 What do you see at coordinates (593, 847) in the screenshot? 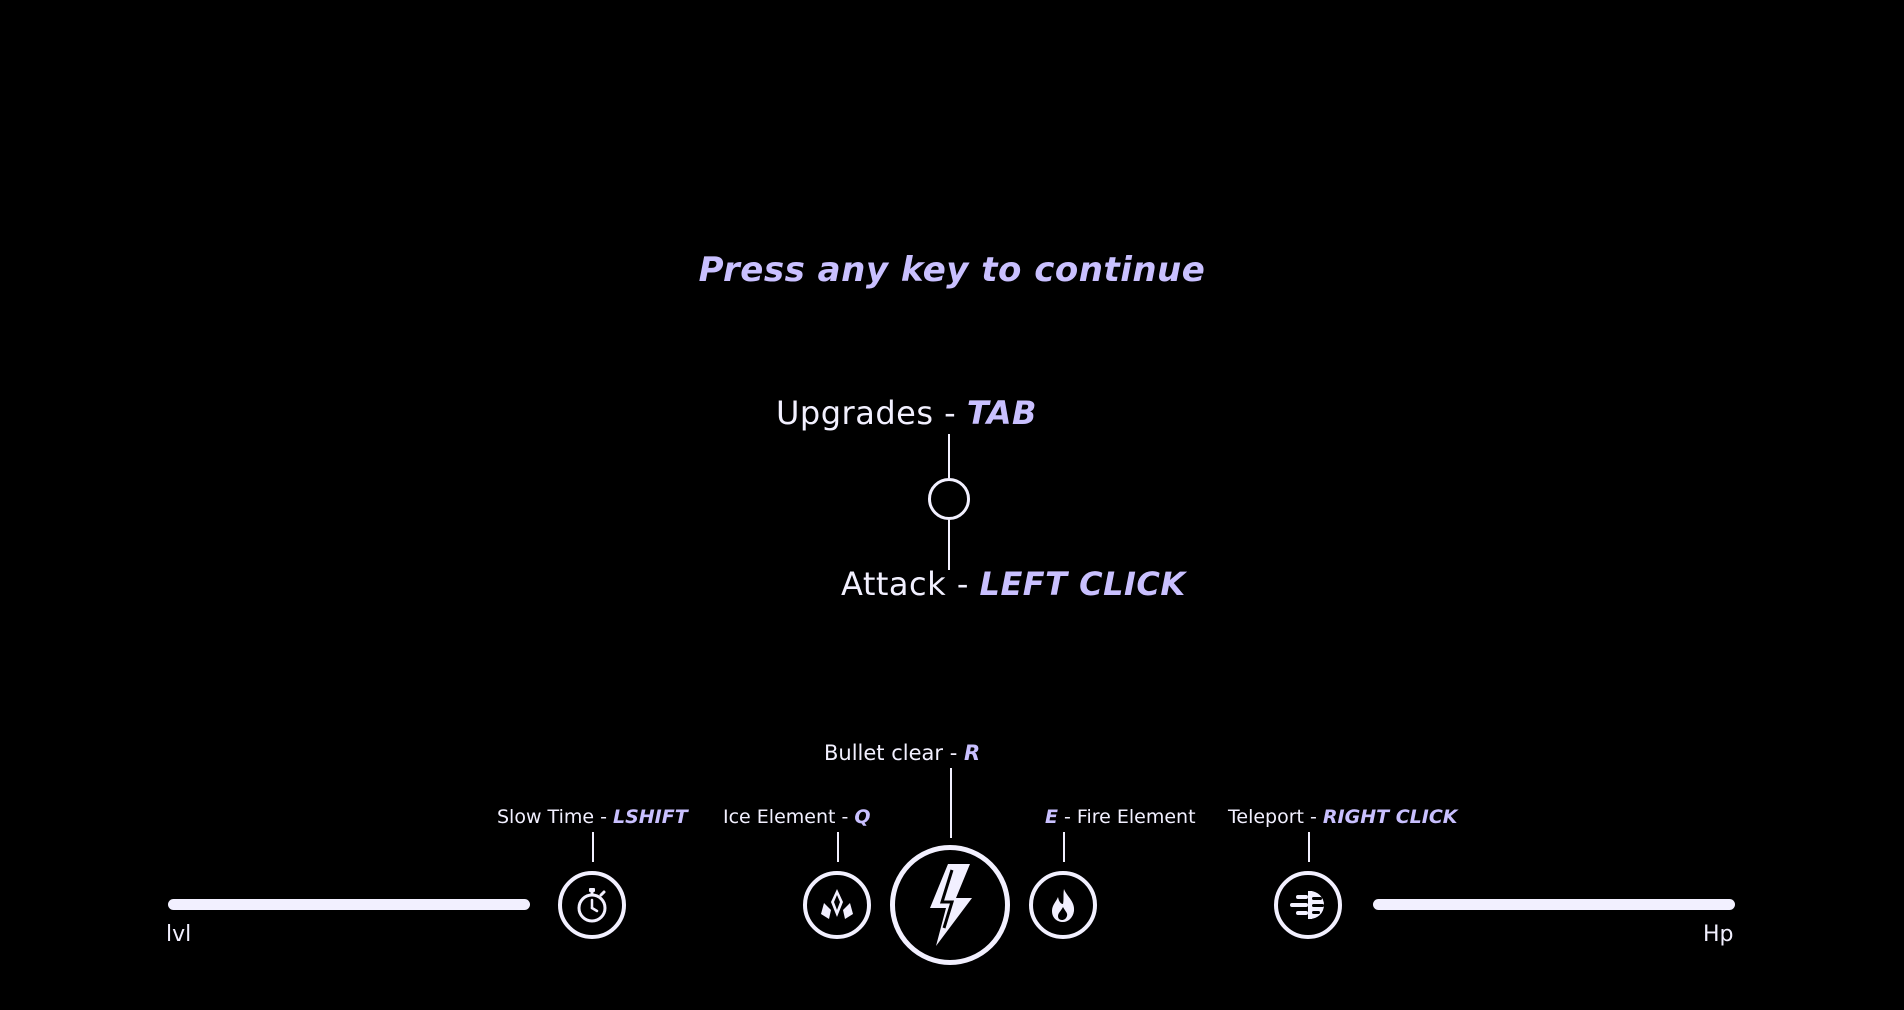
I see `slow-time-connector` at bounding box center [593, 847].